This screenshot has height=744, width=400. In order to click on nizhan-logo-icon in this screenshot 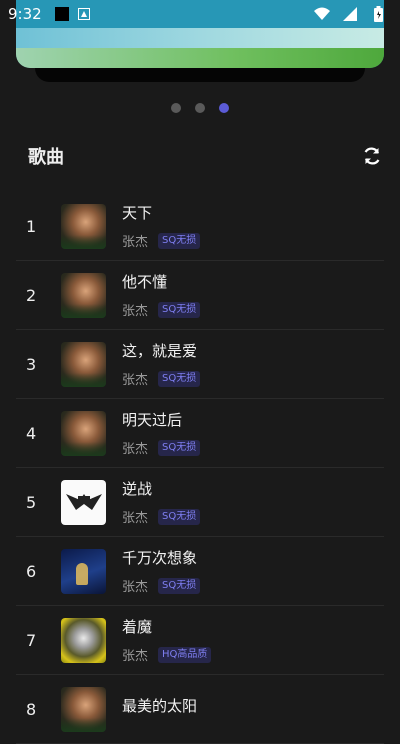, I will do `click(83, 502)`.